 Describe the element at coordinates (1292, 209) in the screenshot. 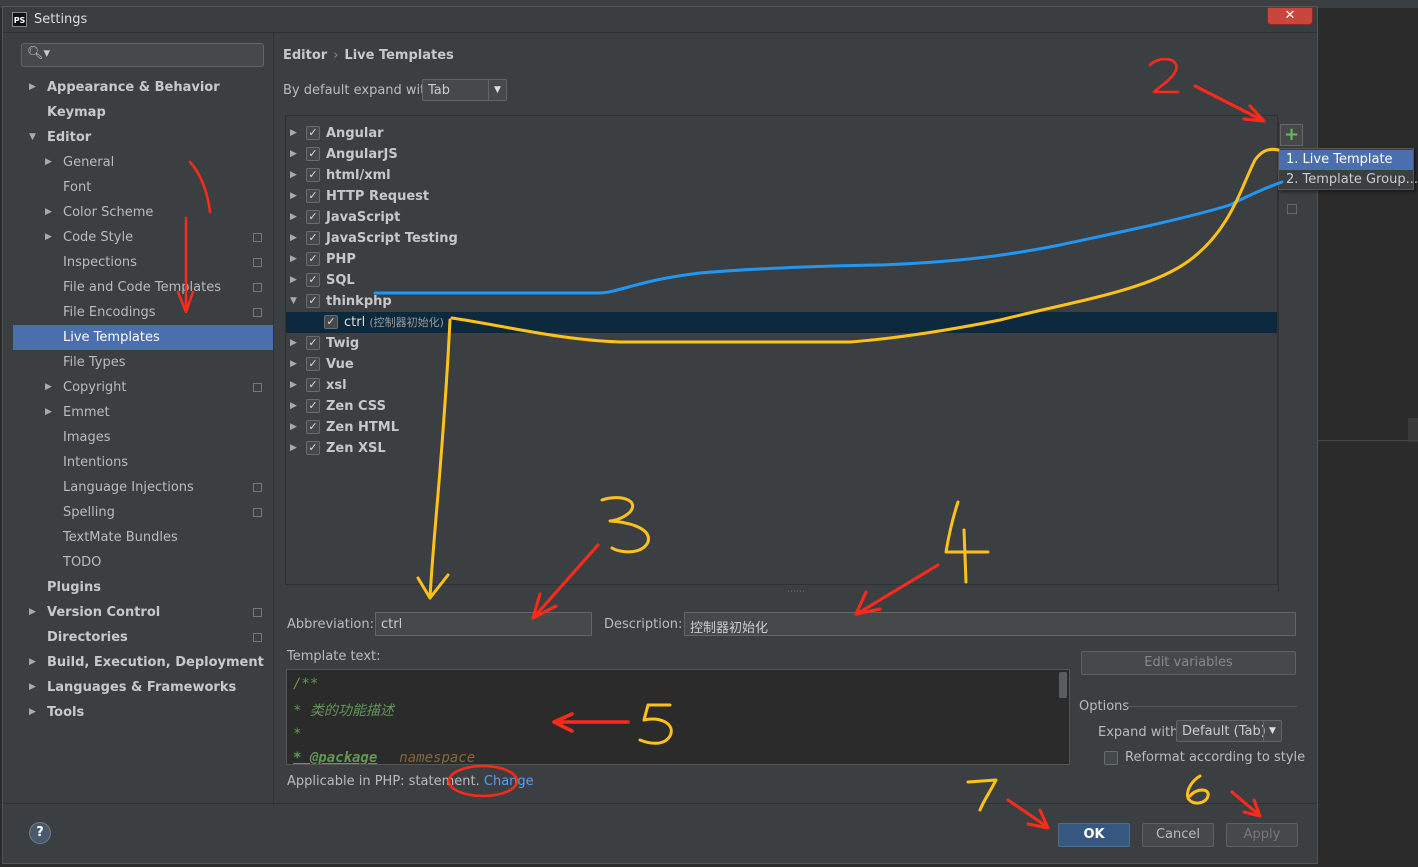

I see `copy-icon` at that location.